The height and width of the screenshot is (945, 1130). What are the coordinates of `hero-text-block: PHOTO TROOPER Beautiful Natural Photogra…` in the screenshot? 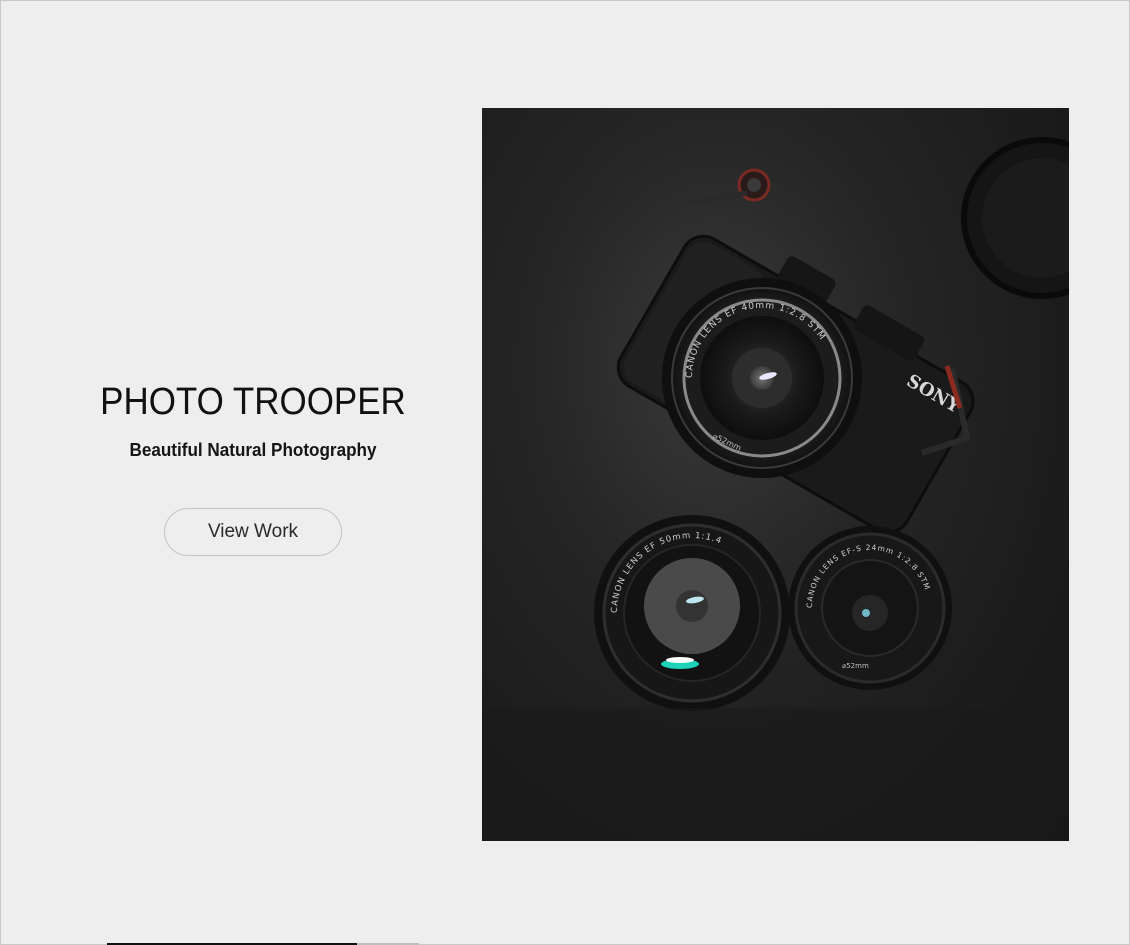 It's located at (253, 458).